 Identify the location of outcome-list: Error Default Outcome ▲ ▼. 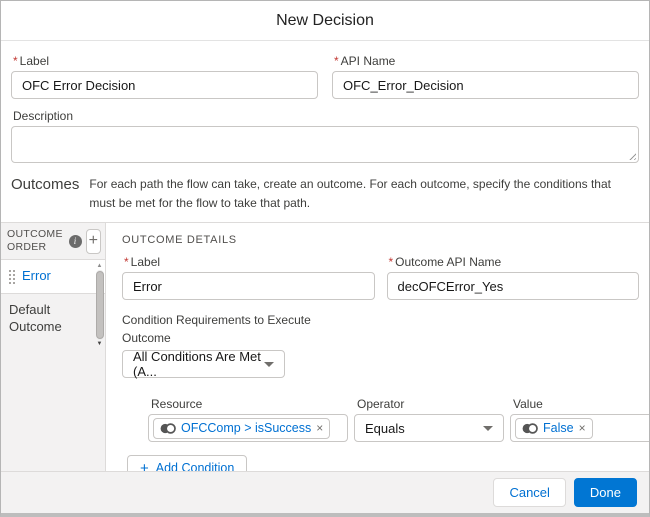
(53, 306).